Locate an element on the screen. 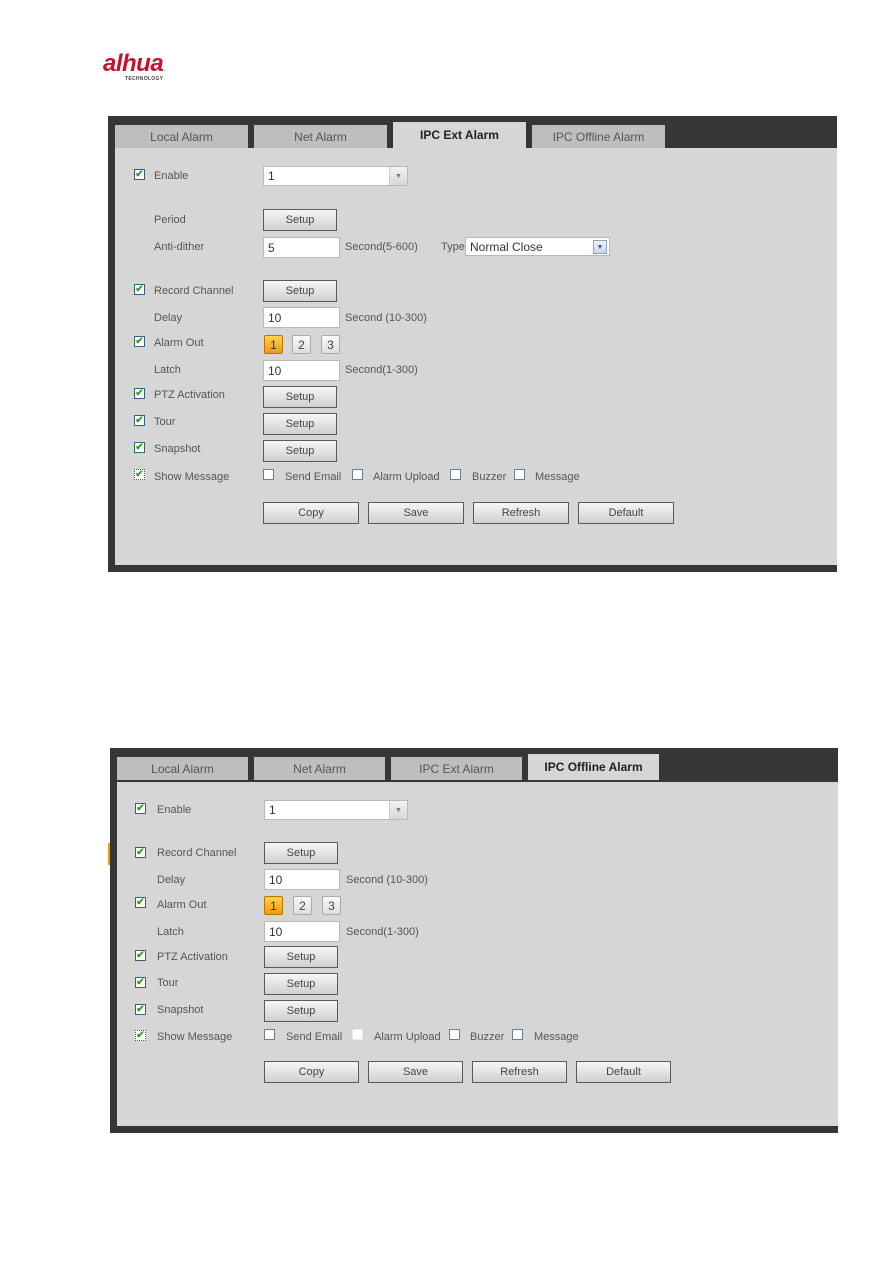 Image resolution: width=893 pixels, height=1263 pixels. ptz-activation-label: PTZ Activation is located at coordinates (192, 957).